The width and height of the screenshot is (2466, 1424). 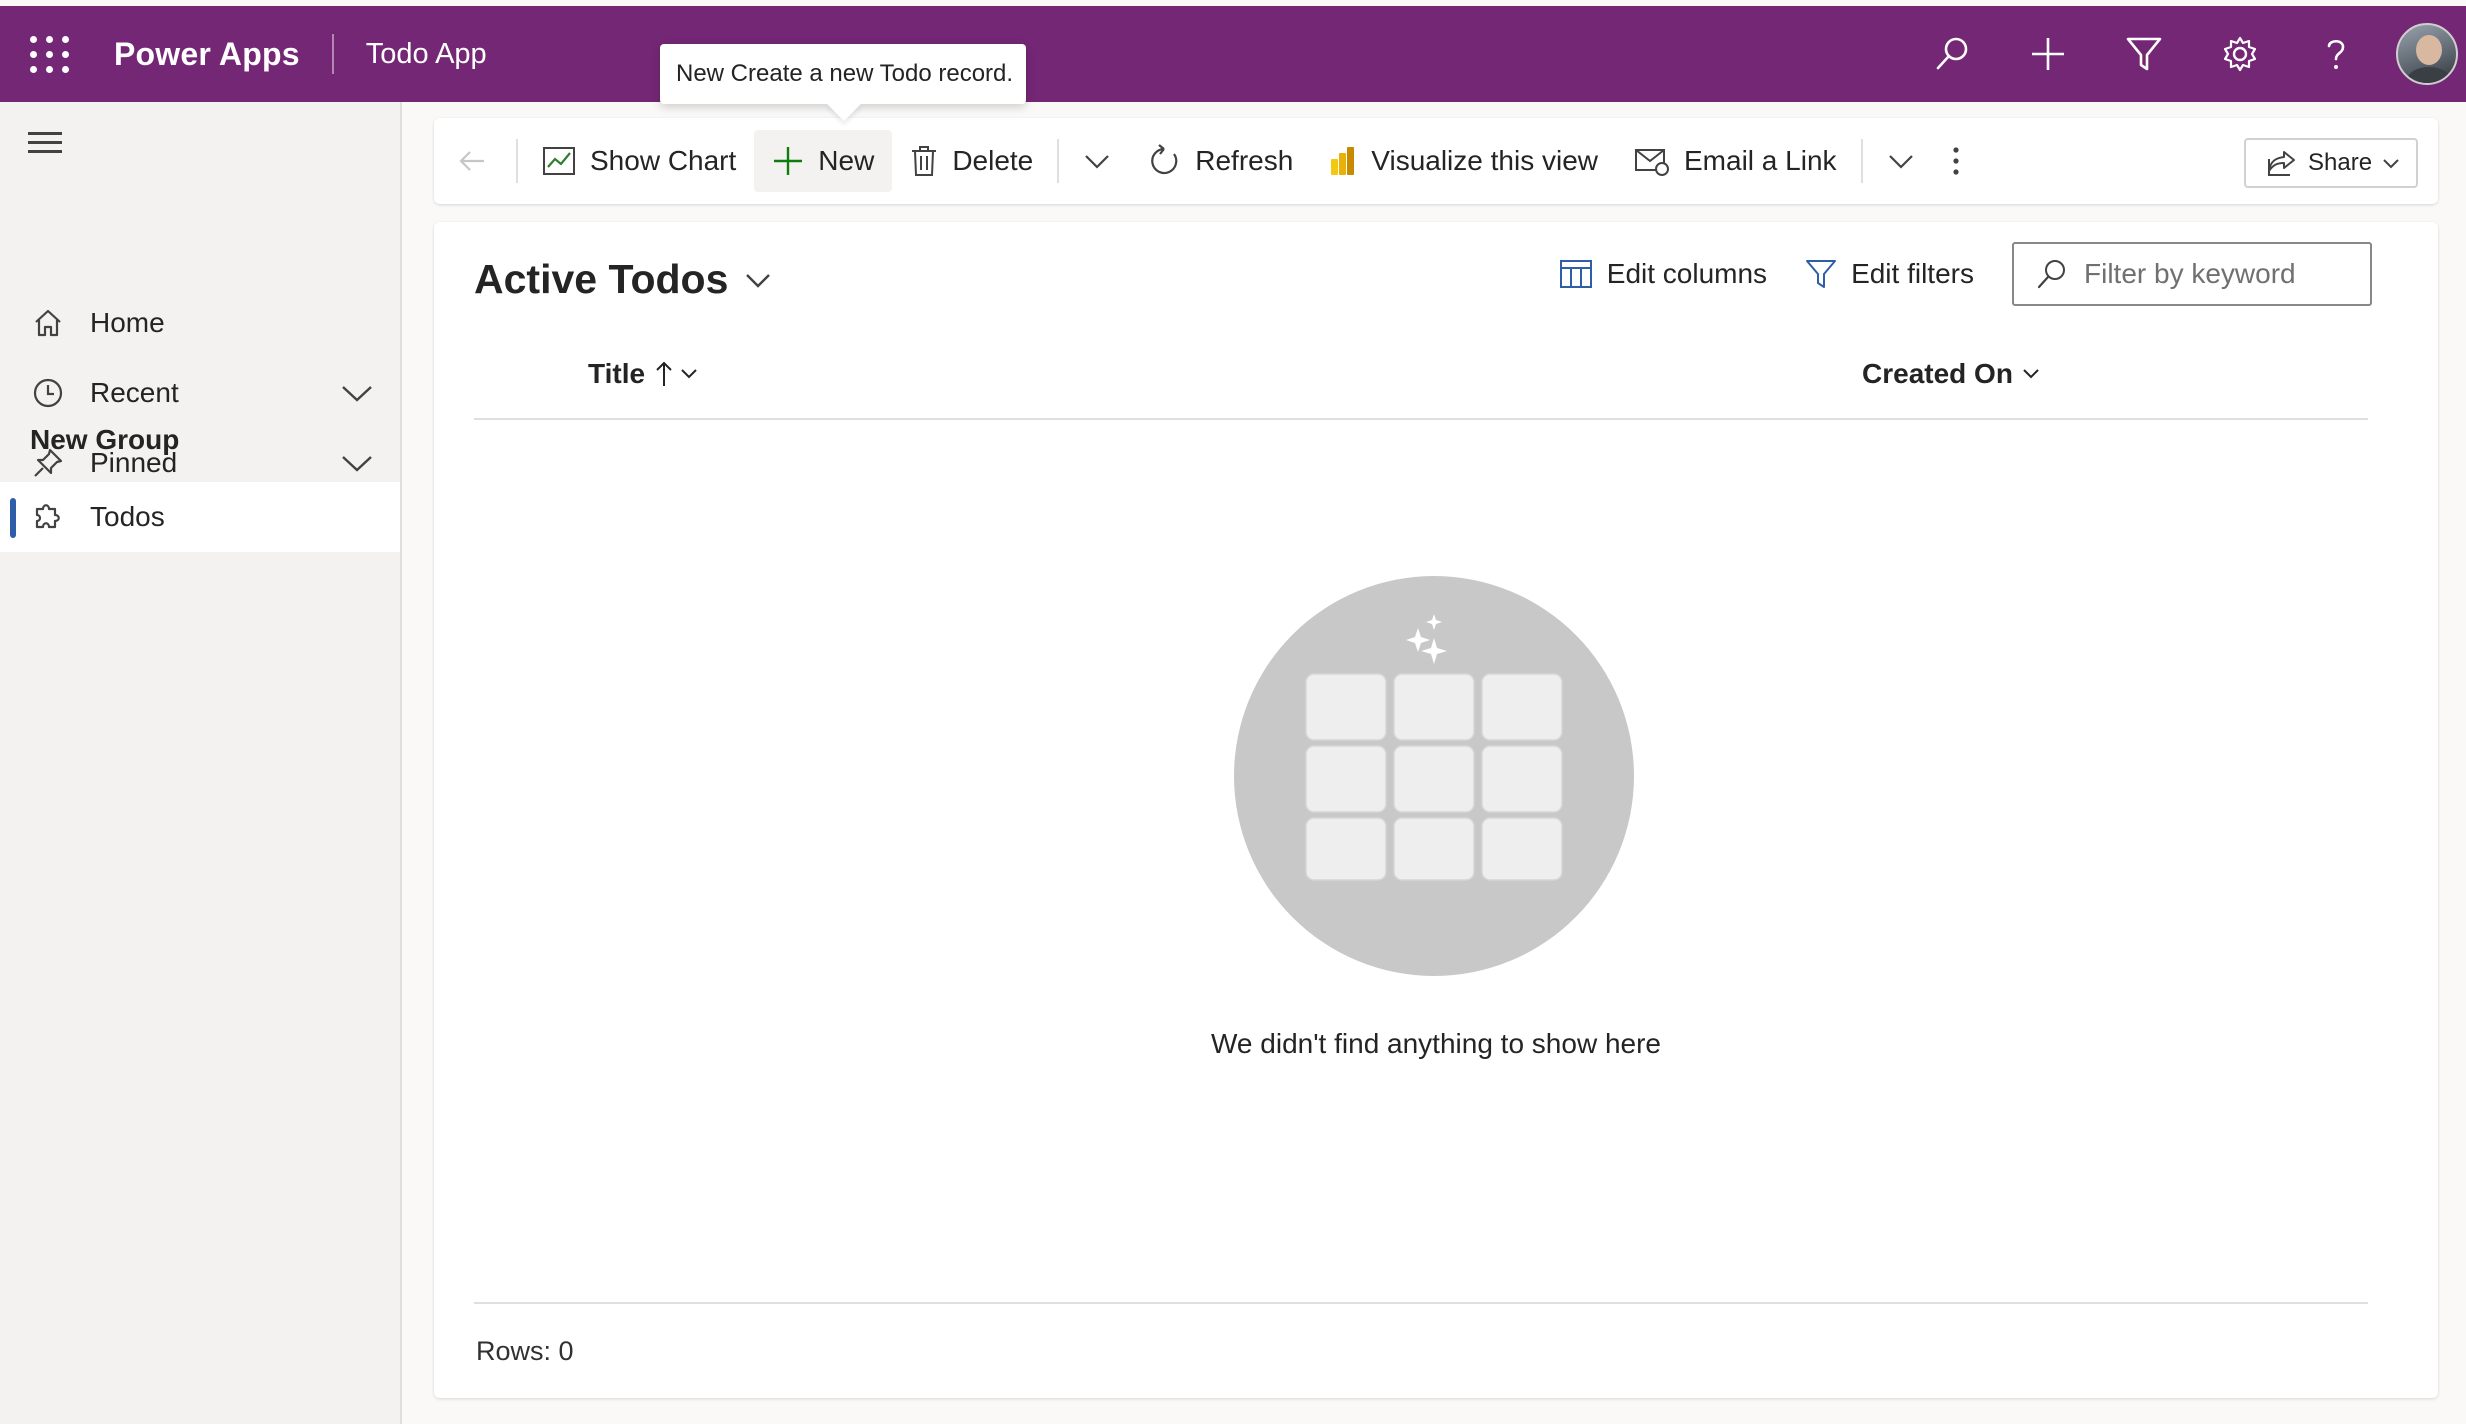 I want to click on new-label: New, so click(x=846, y=160).